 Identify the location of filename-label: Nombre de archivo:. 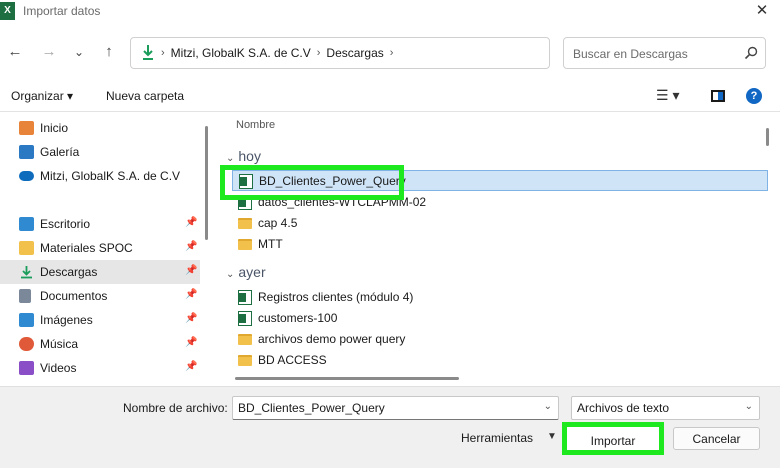
(175, 408).